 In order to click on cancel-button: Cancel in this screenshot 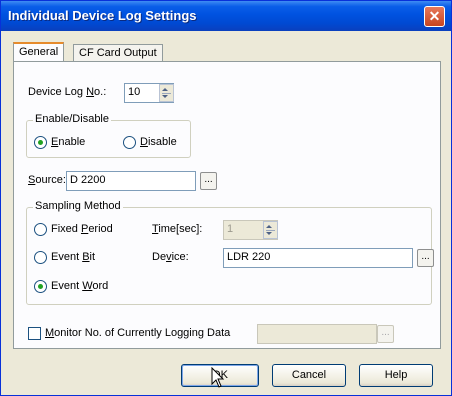, I will do `click(309, 375)`.